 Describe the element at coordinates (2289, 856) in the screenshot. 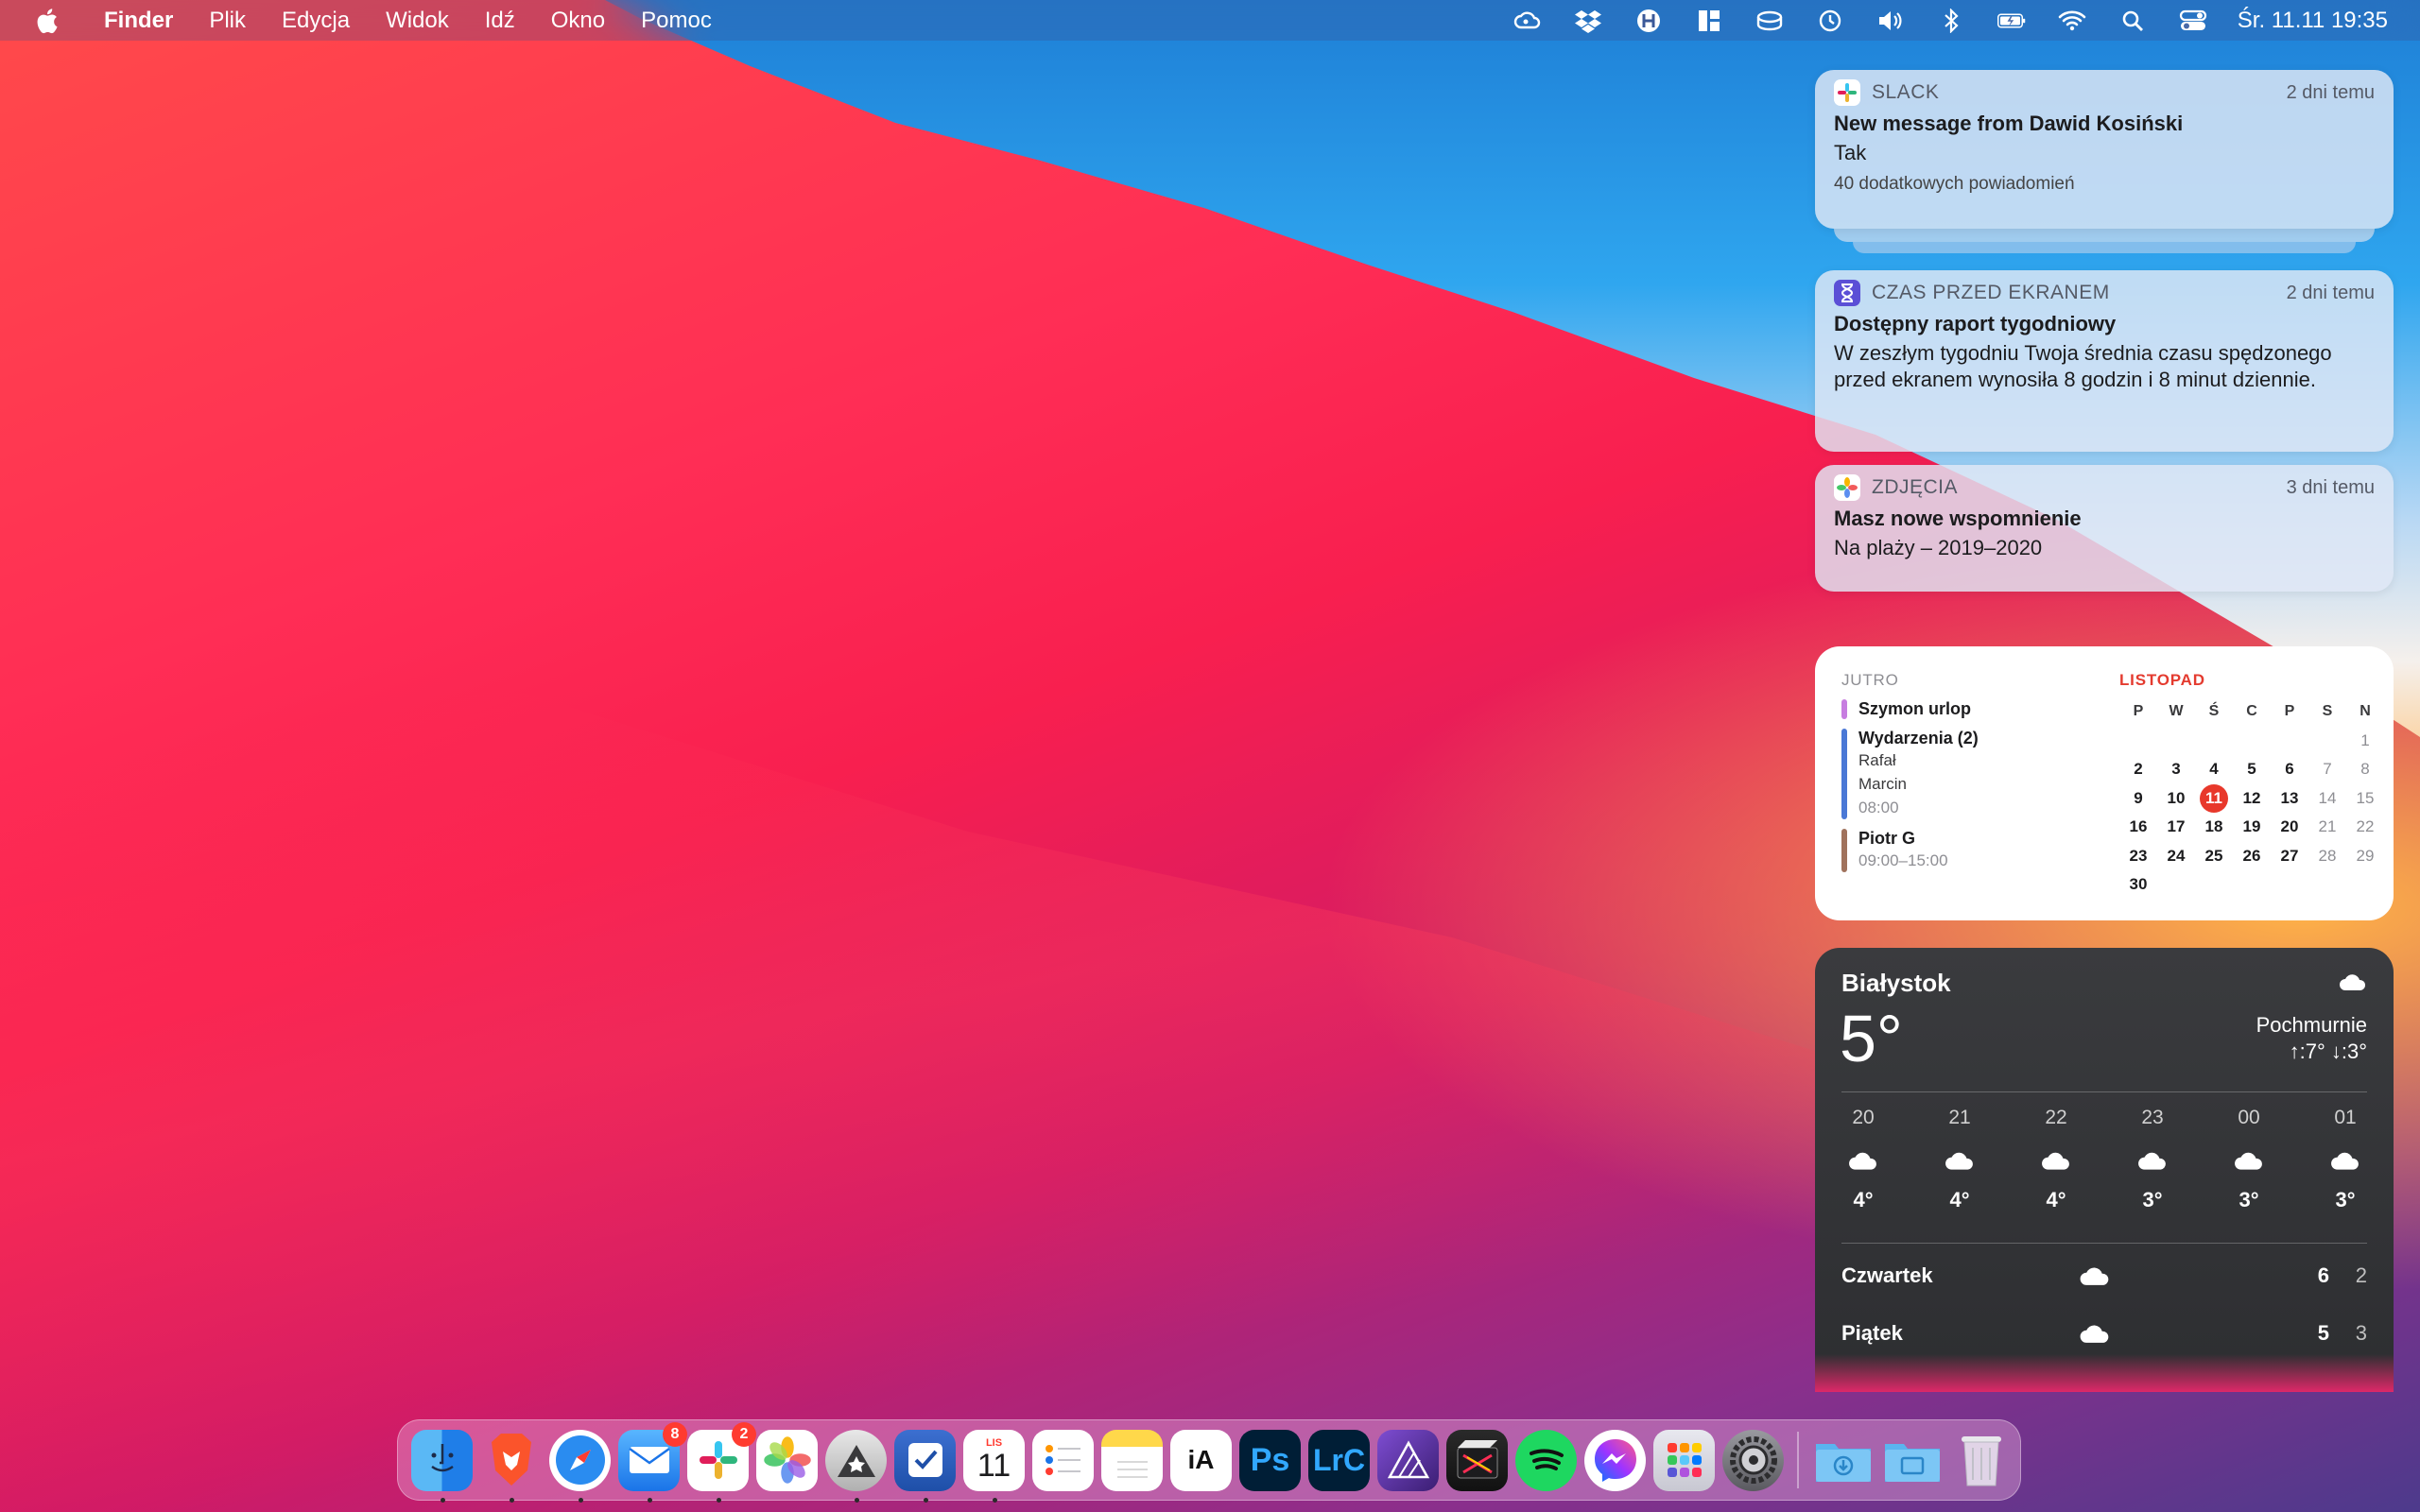

I see `calendar-day: 27` at that location.